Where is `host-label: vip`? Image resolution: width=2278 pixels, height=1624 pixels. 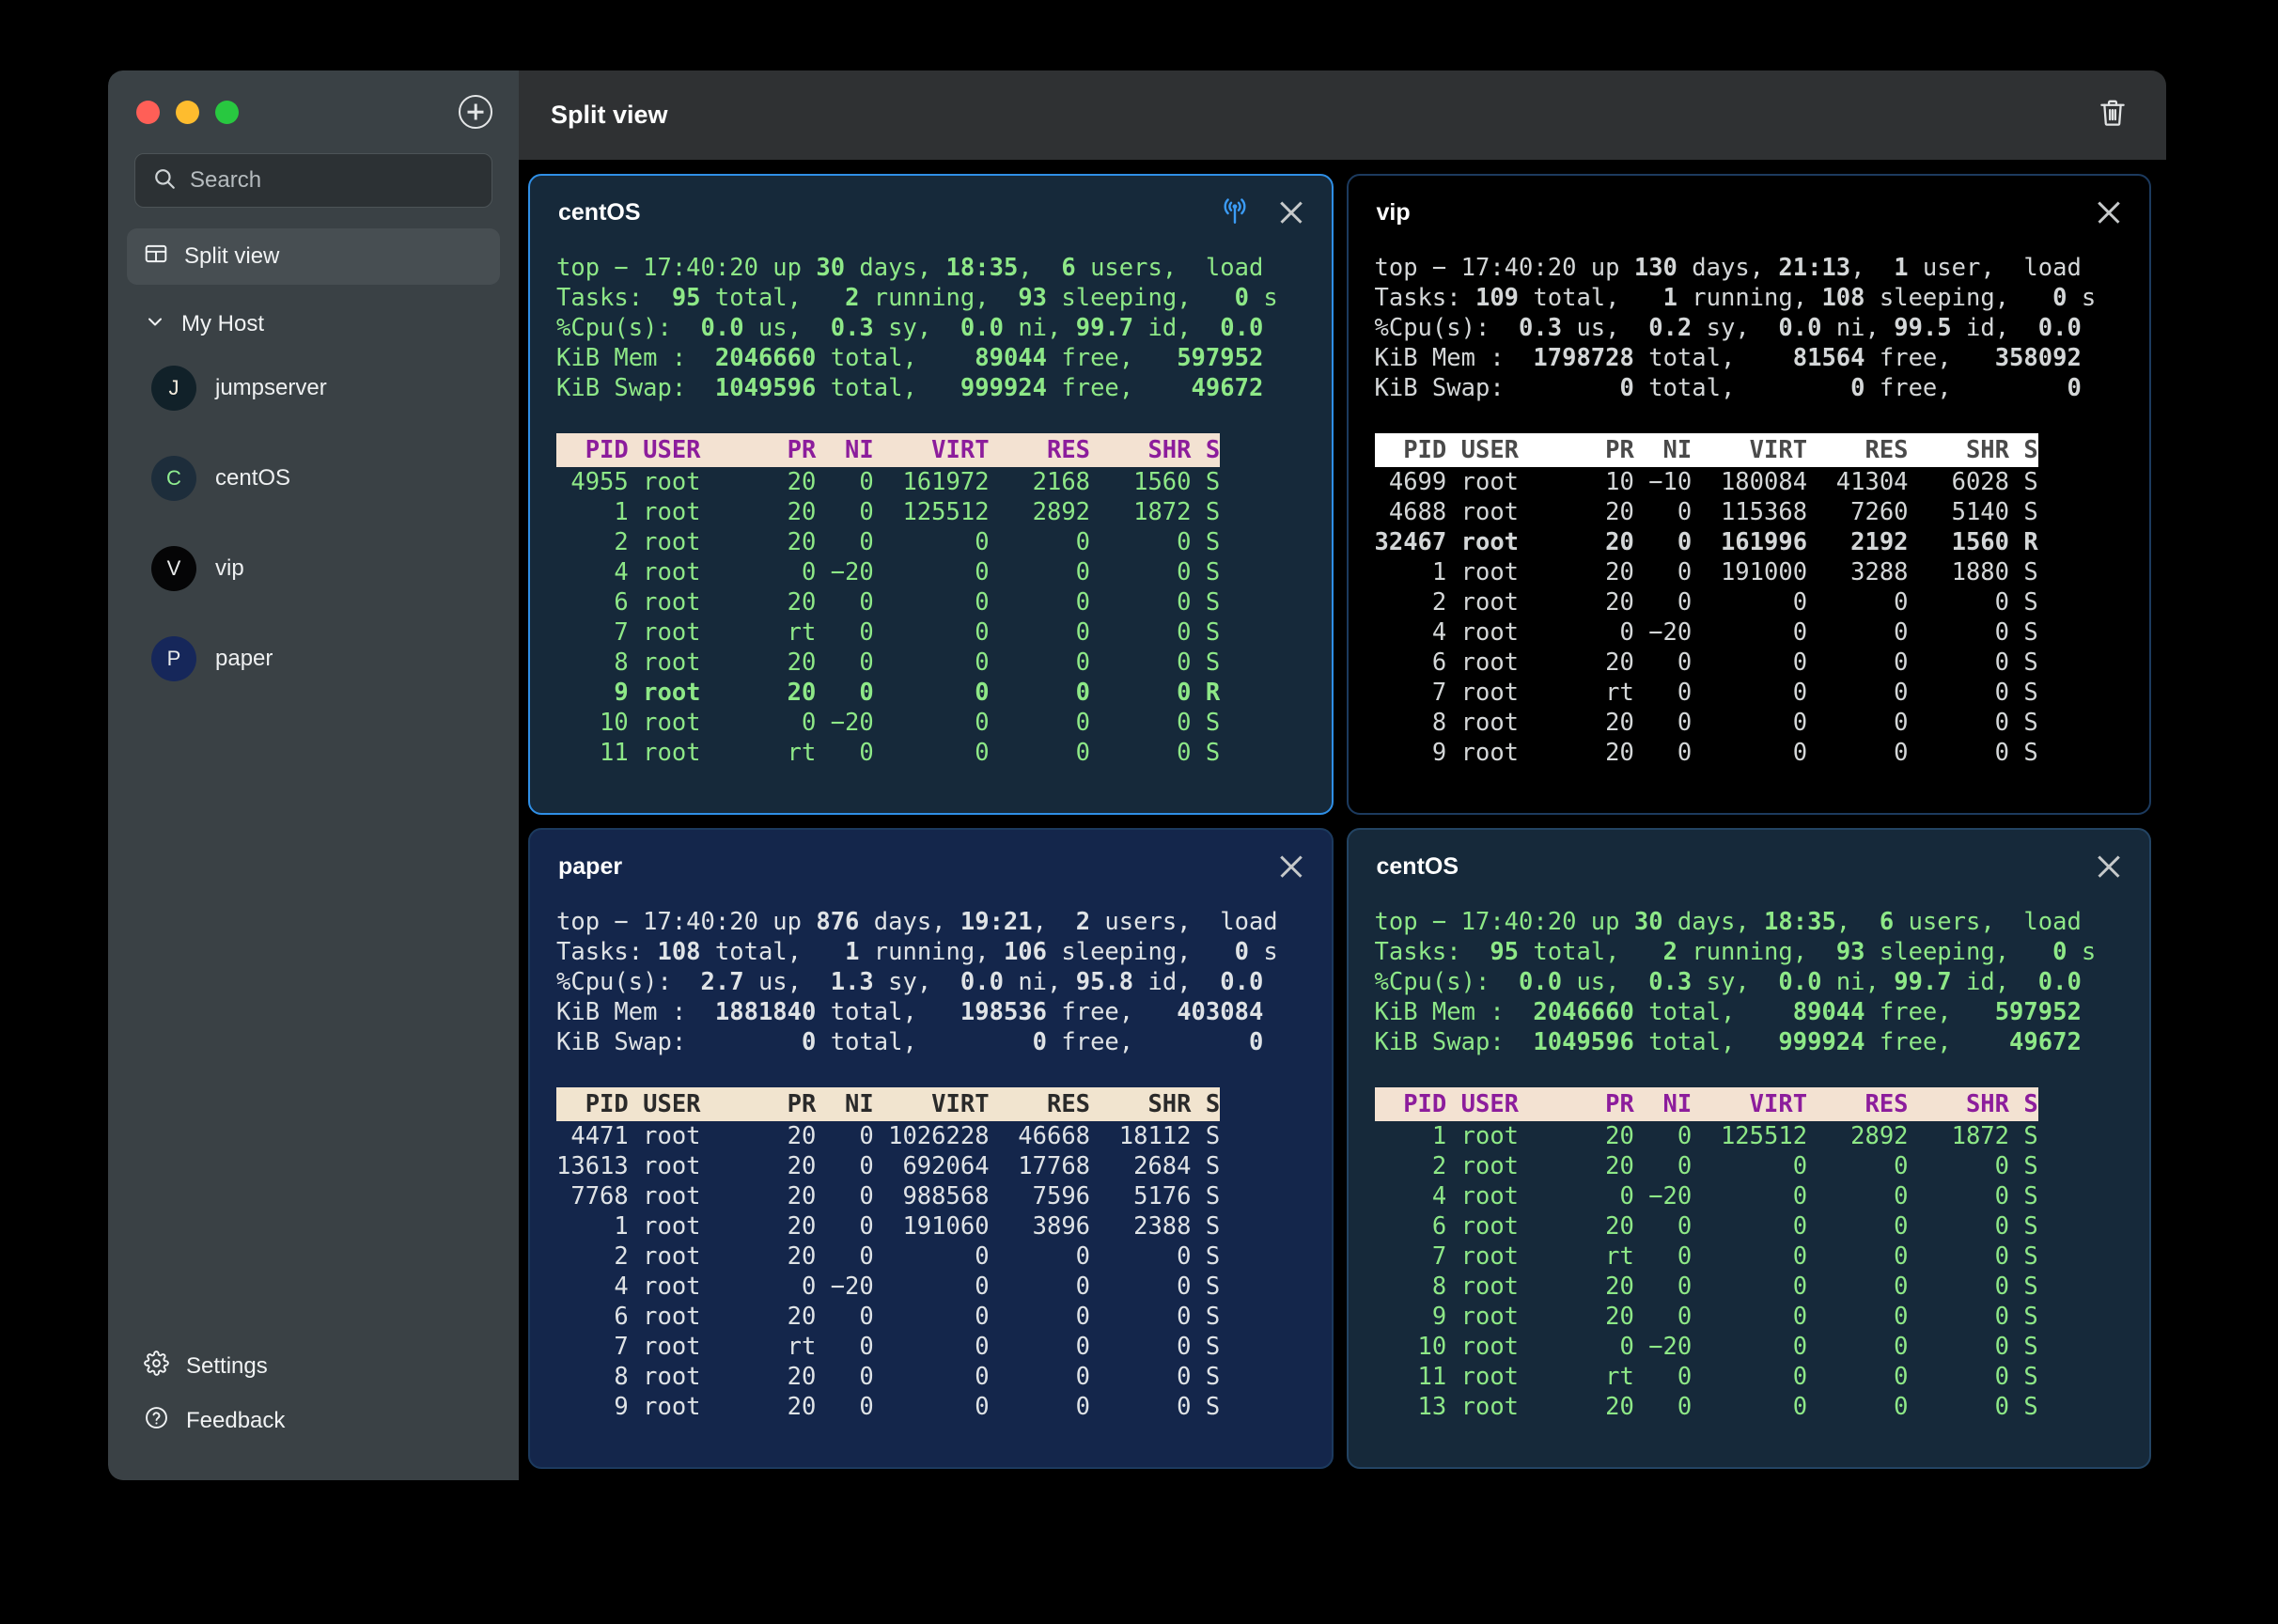 host-label: vip is located at coordinates (230, 568).